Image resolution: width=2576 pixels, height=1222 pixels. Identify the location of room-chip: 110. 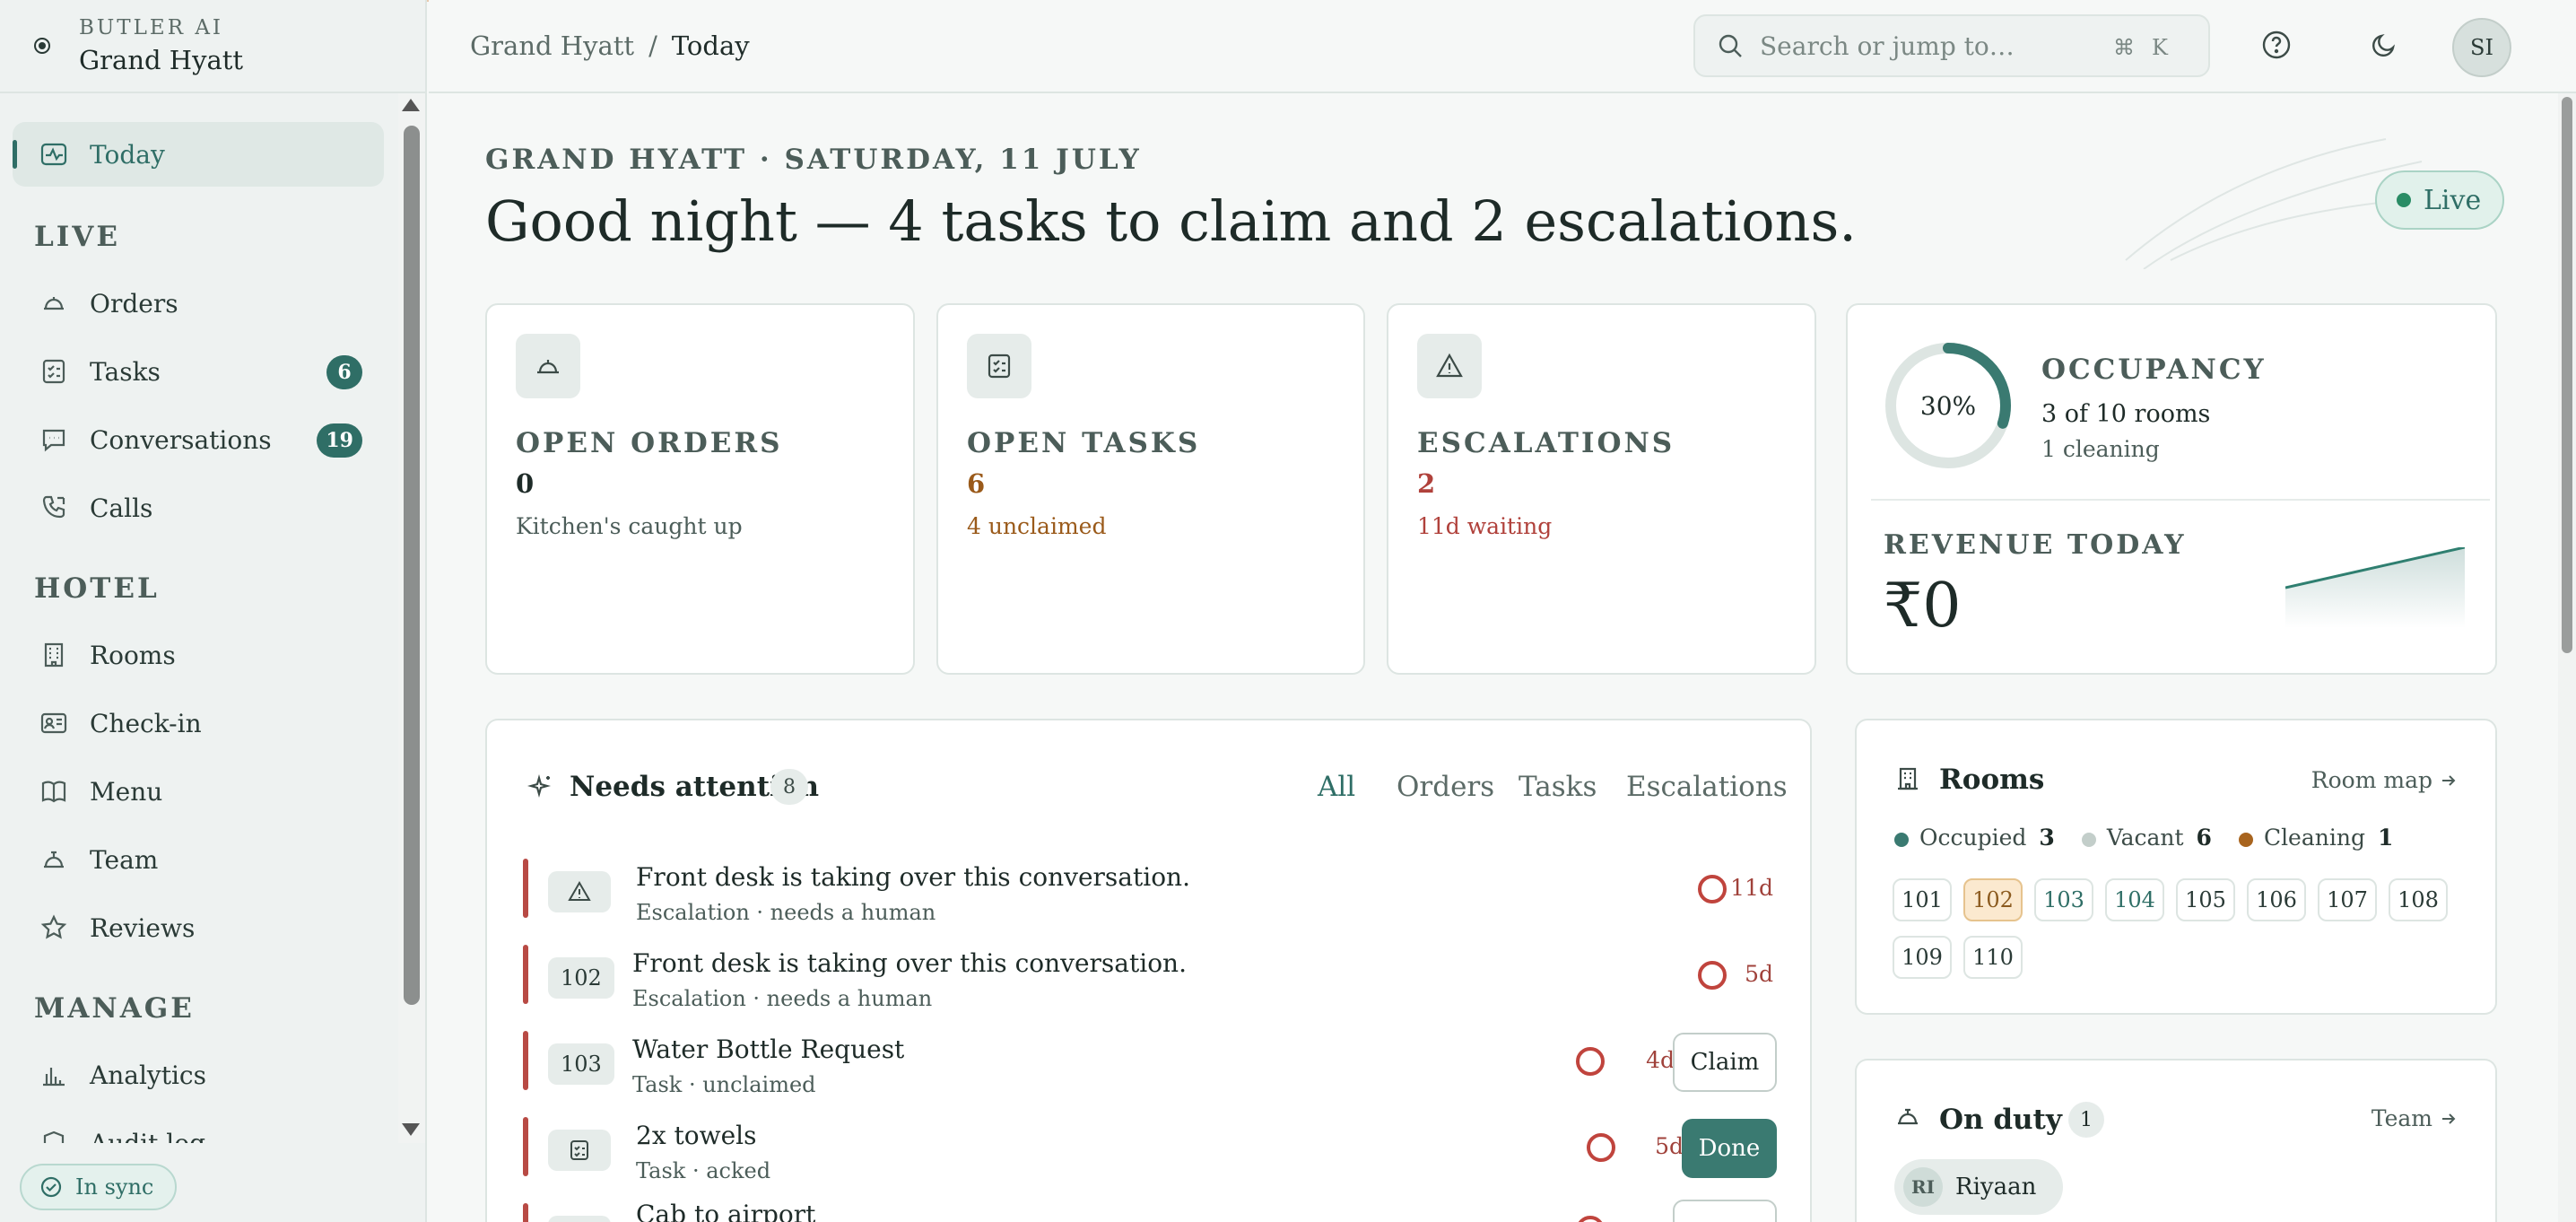
(1993, 957).